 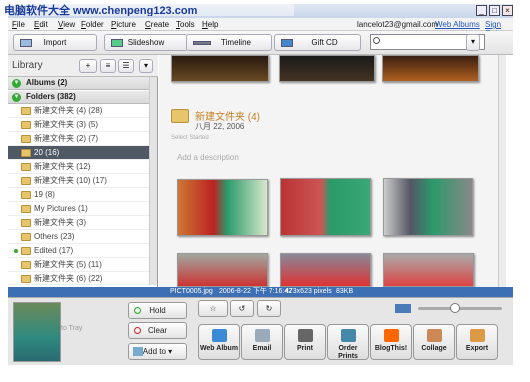 I want to click on order-prints-icon, so click(x=348, y=335).